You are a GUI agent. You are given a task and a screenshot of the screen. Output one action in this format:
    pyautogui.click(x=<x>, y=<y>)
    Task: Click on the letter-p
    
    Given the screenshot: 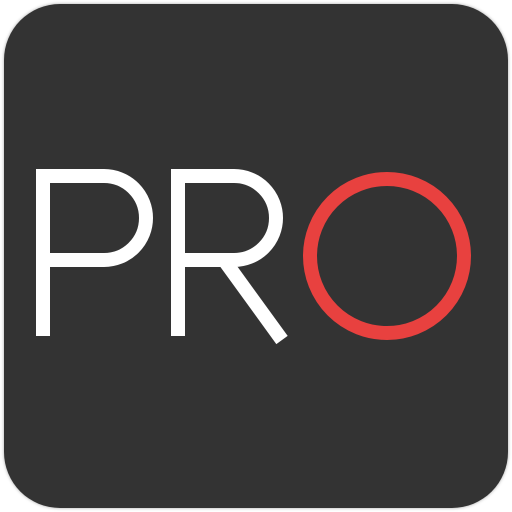 What is the action you would take?
    pyautogui.click(x=94, y=252)
    